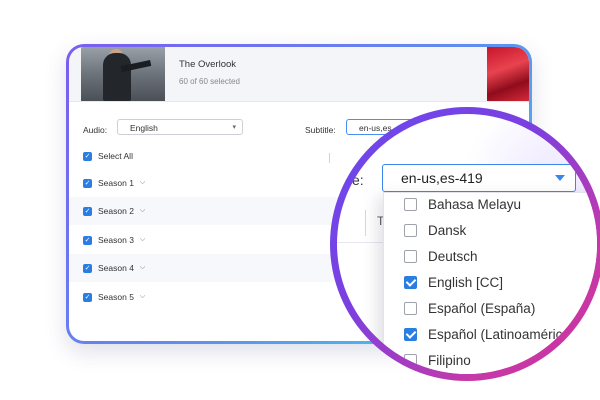  Describe the element at coordinates (234, 127) in the screenshot. I see `chevron-down-icon: ▾` at that location.